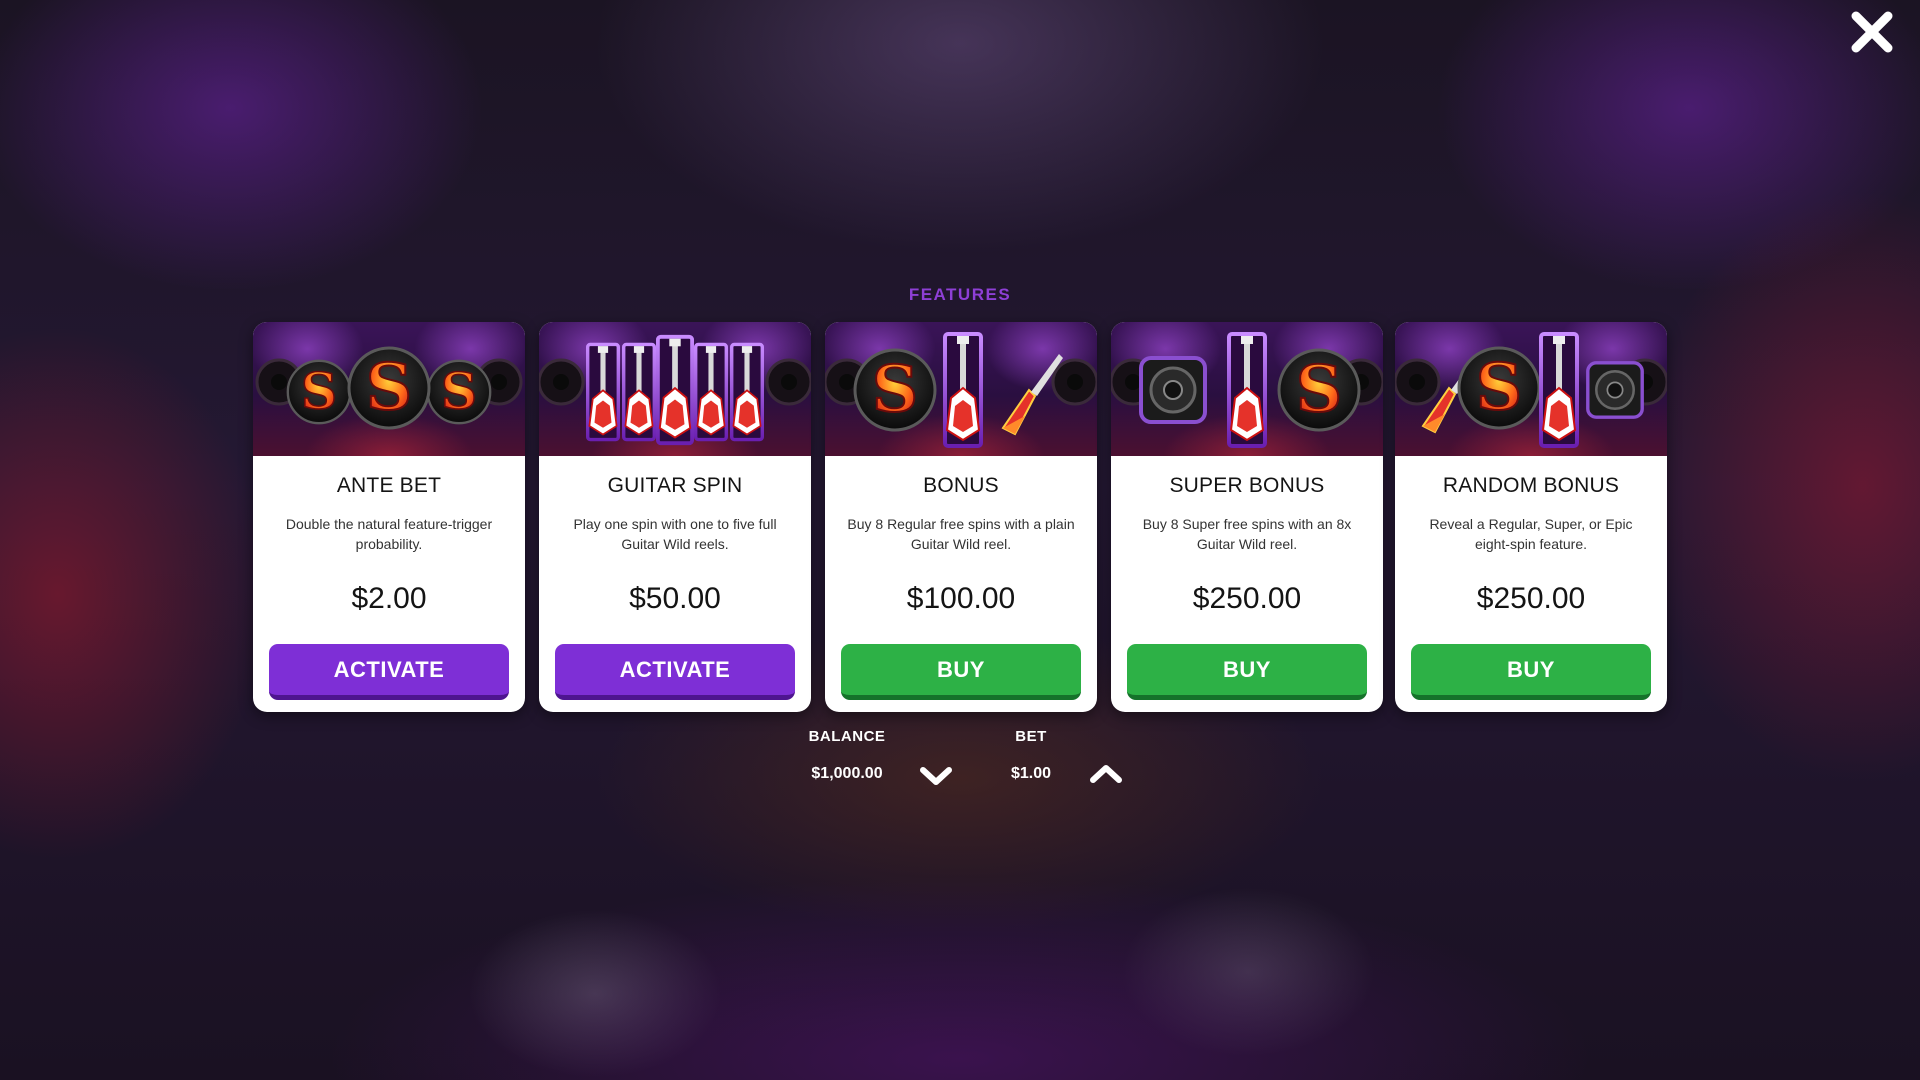  What do you see at coordinates (847, 773) in the screenshot?
I see `balance-value: $1,000.00` at bounding box center [847, 773].